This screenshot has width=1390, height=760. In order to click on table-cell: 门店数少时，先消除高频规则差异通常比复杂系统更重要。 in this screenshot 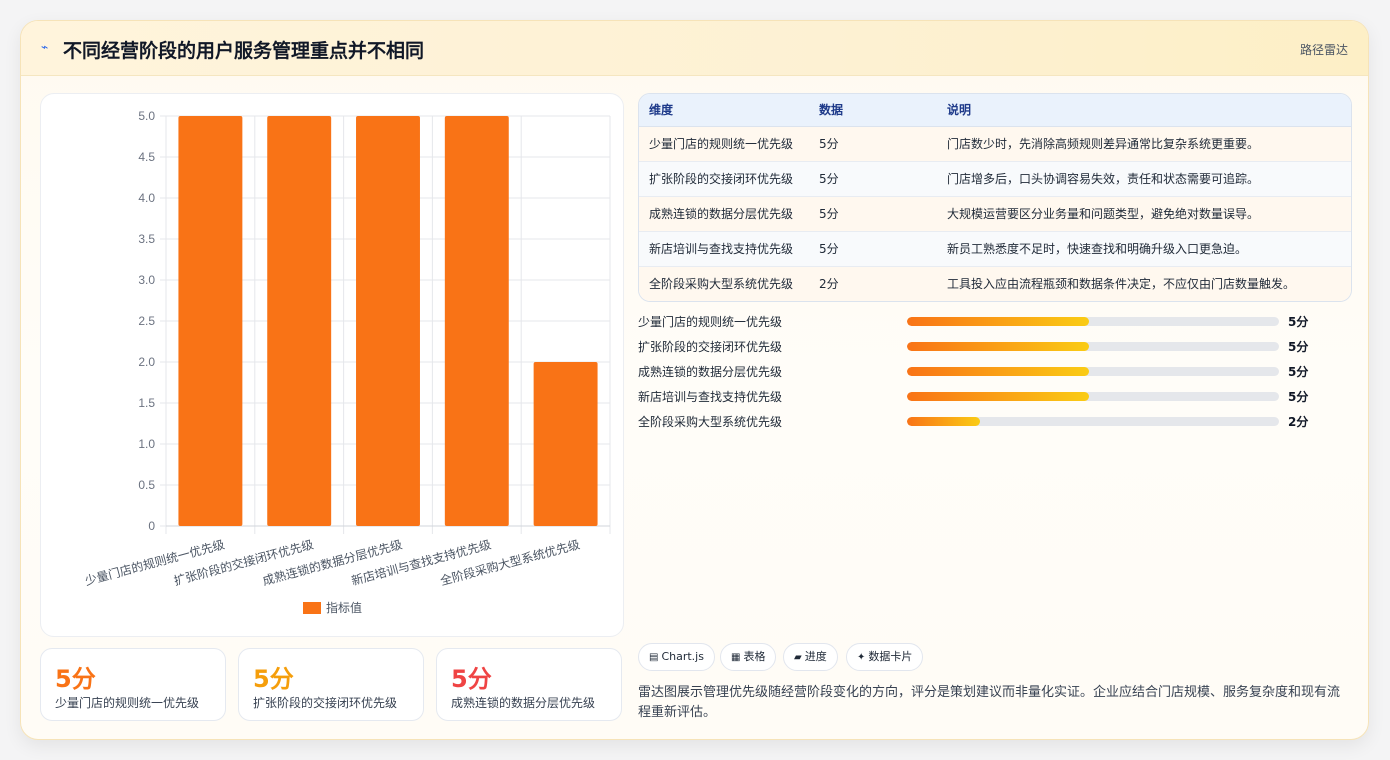, I will do `click(1103, 144)`.